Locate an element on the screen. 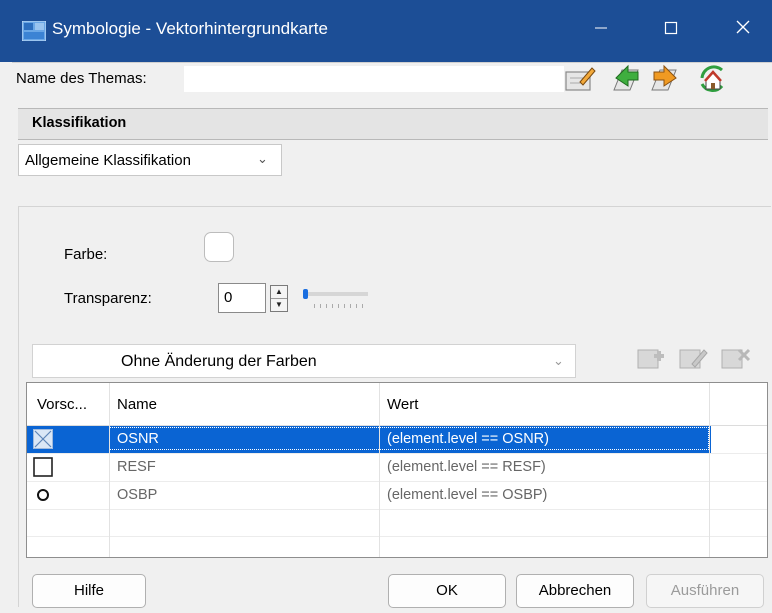  maximize-button is located at coordinates (671, 31).